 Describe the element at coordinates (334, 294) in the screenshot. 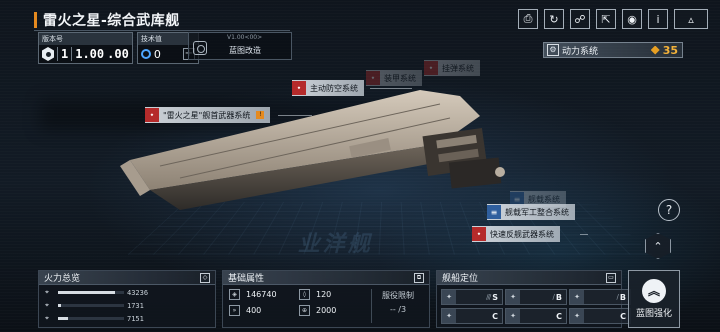

I see `armor-stat: ◊ 120` at that location.